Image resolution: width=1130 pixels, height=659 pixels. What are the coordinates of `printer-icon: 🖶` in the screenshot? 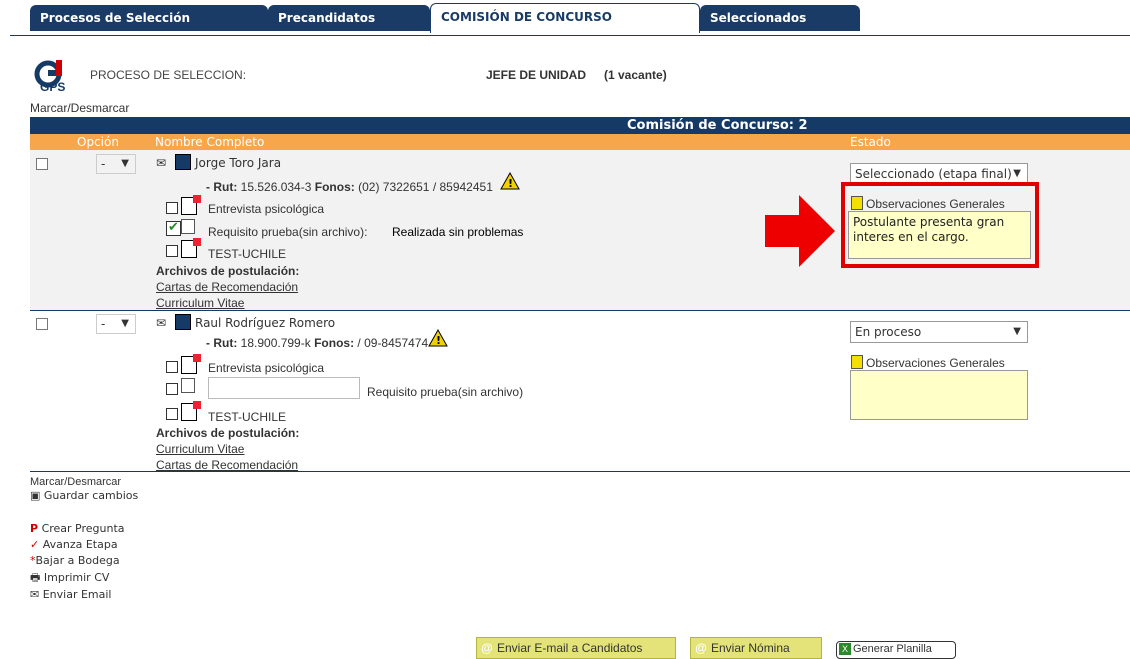 It's located at (35, 577).